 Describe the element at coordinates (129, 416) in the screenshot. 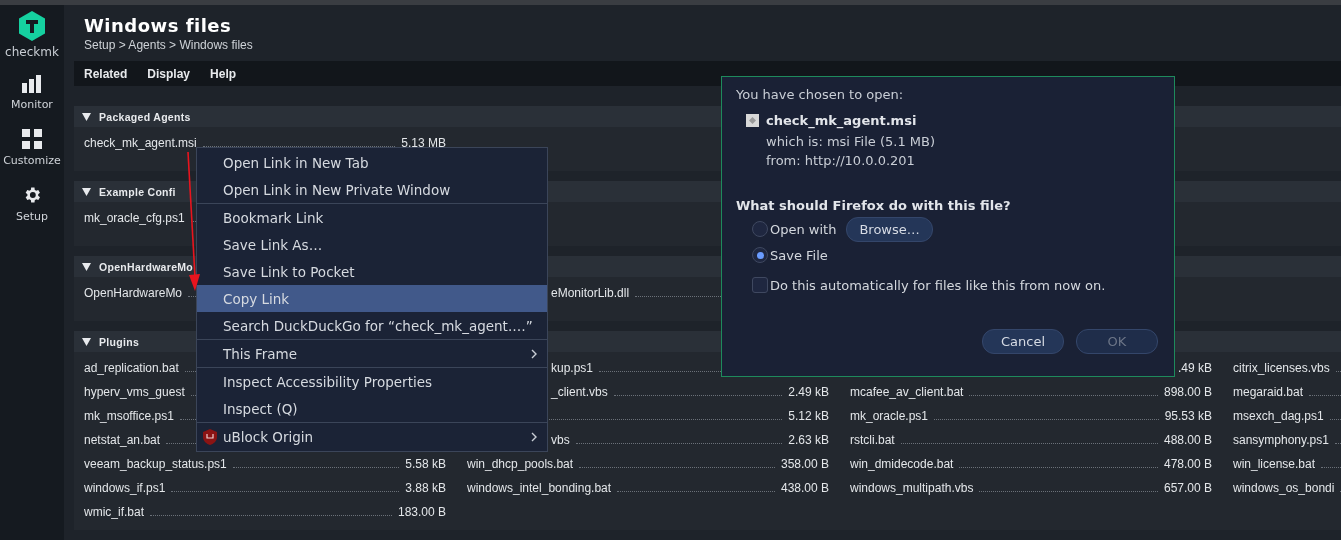

I see `file-link: mk_msoffice.ps1` at that location.